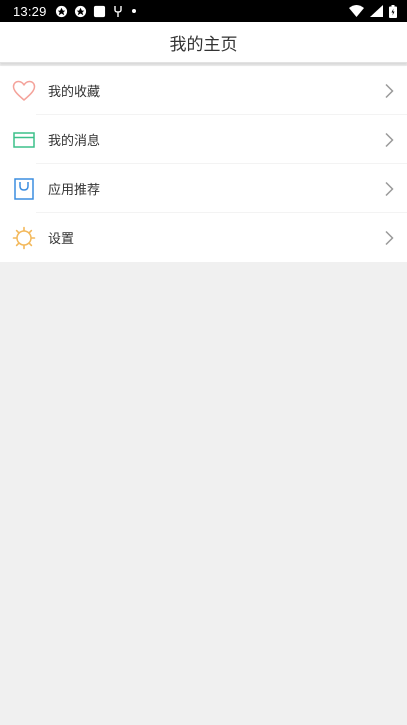  What do you see at coordinates (24, 91) in the screenshot?
I see `heart-icon` at bounding box center [24, 91].